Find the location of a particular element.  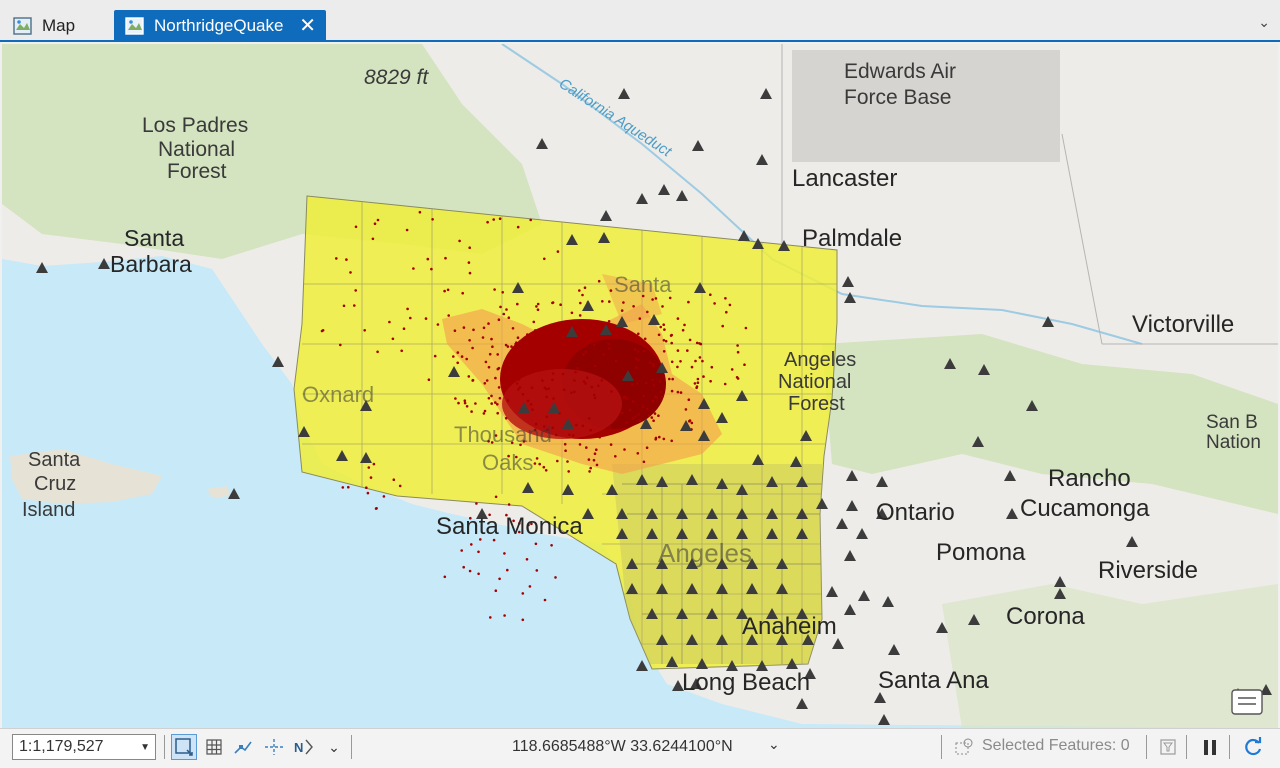

tab-northridgequake: NorthridgeQuake ✕ is located at coordinates (220, 26).